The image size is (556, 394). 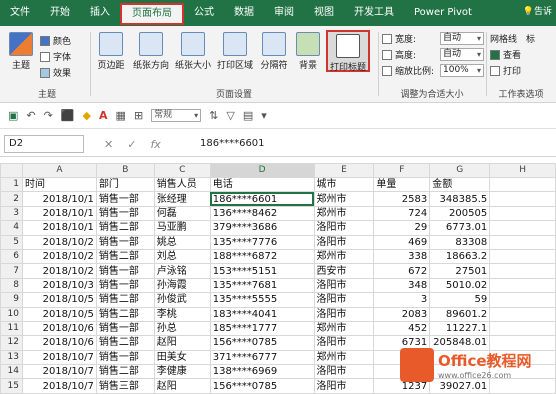 I want to click on cell: 孙俊武, so click(x=182, y=300).